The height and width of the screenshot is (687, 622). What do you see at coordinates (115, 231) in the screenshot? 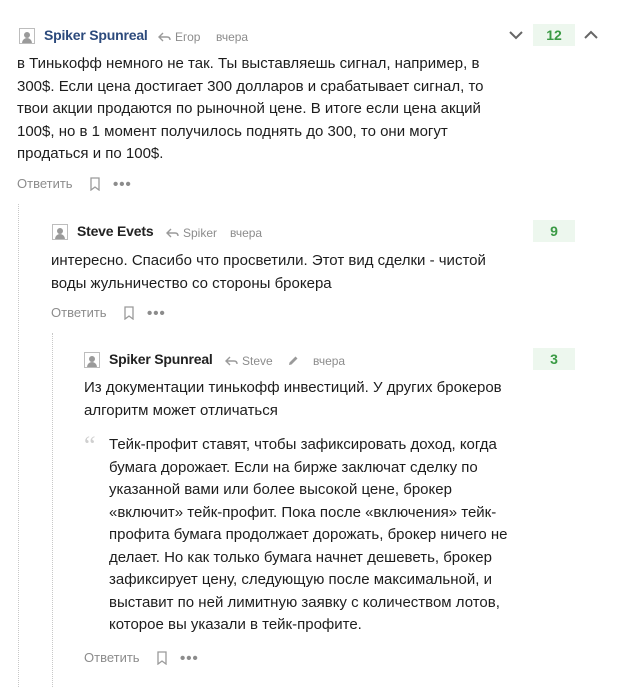
I see `comment-author: Steve Evets` at bounding box center [115, 231].